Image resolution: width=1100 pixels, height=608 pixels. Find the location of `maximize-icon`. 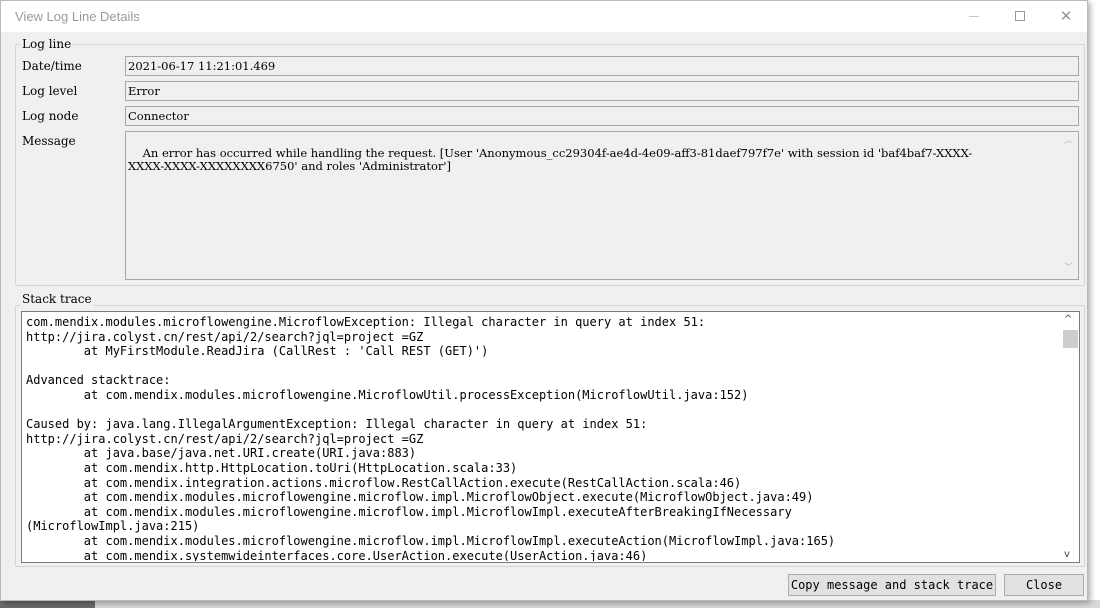

maximize-icon is located at coordinates (1020, 16).